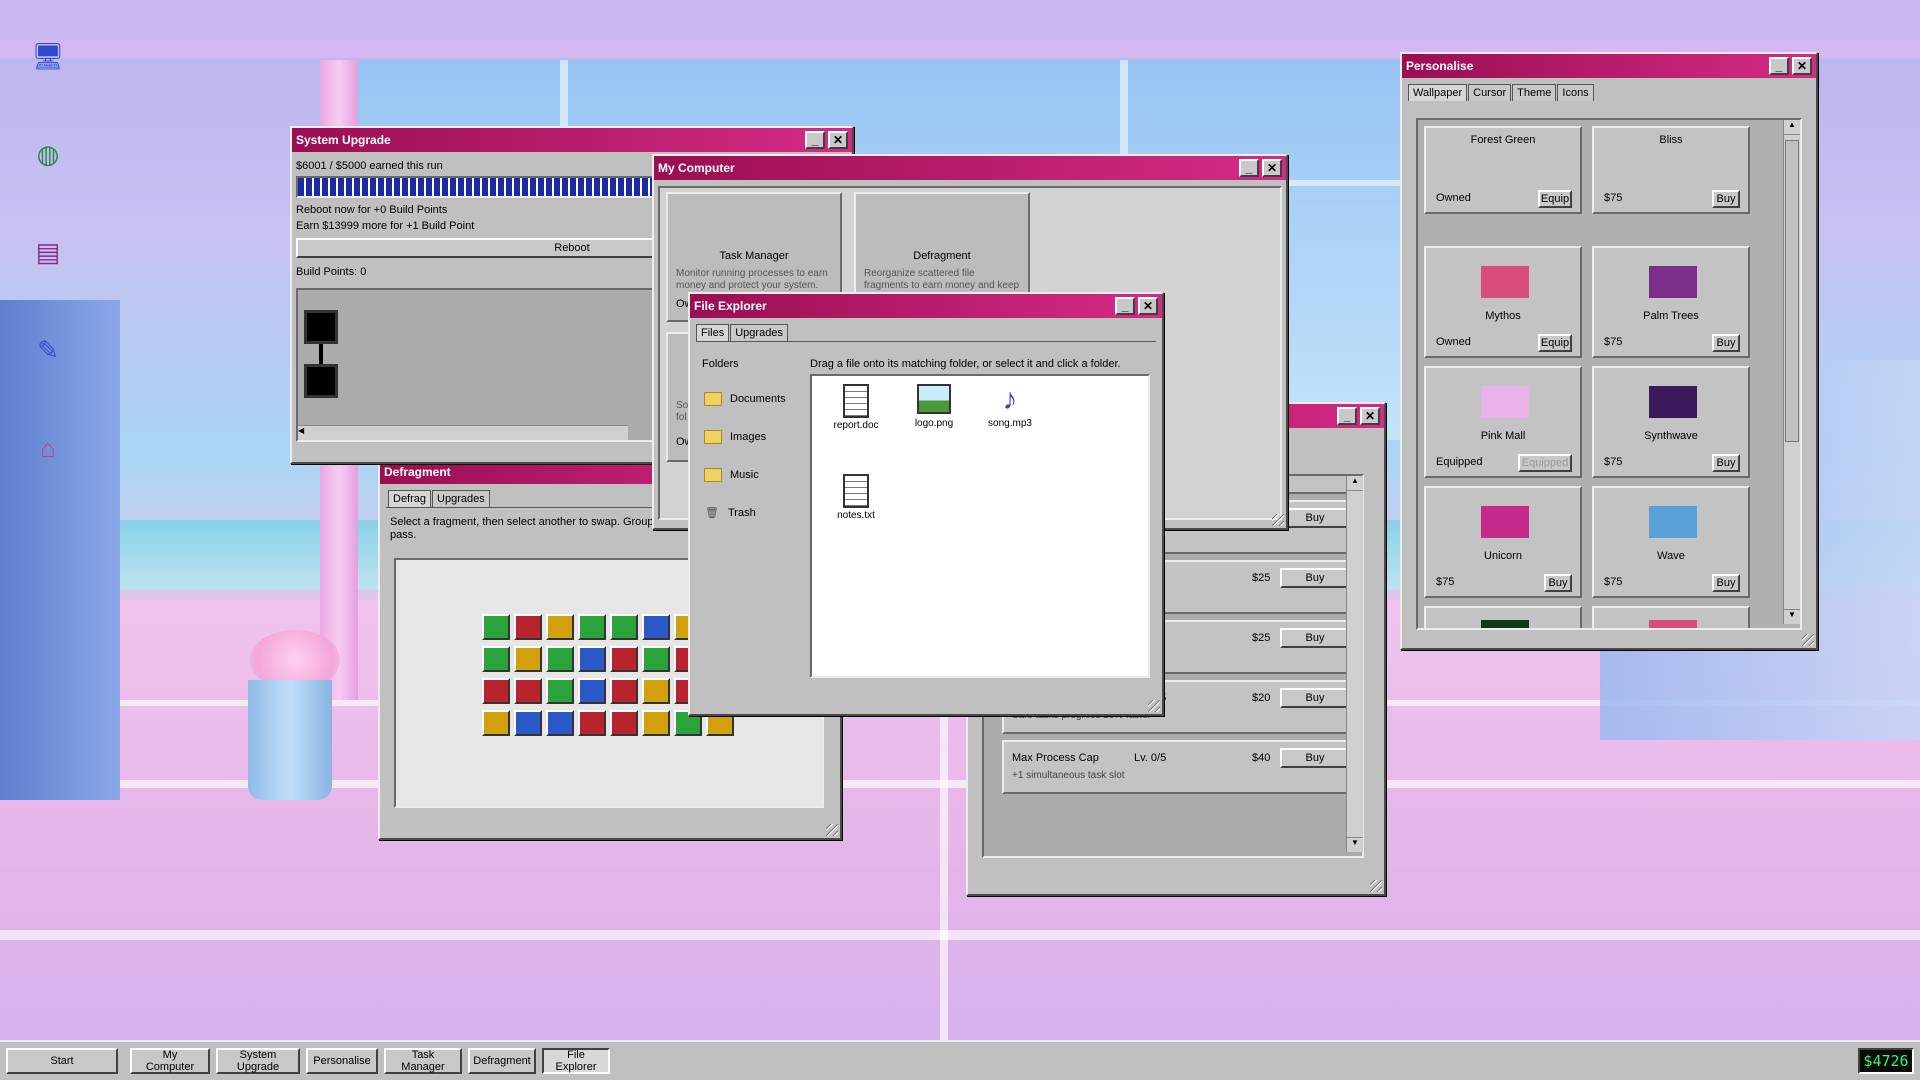 The image size is (1920, 1080). What do you see at coordinates (713, 332) in the screenshot?
I see `tab-files: Files` at bounding box center [713, 332].